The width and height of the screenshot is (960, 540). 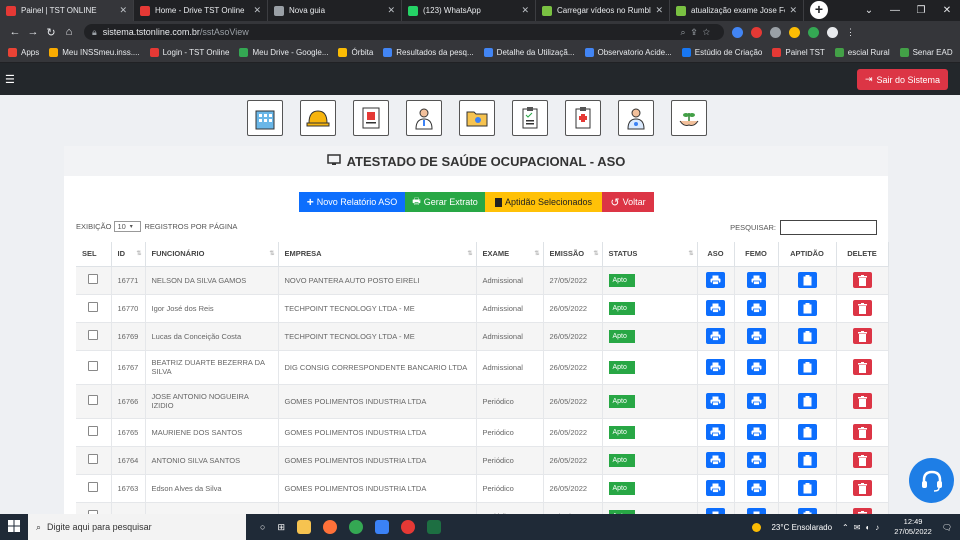 What do you see at coordinates (698, 32) in the screenshot?
I see `omnibox-actions: ⌕⇪☆` at bounding box center [698, 32].